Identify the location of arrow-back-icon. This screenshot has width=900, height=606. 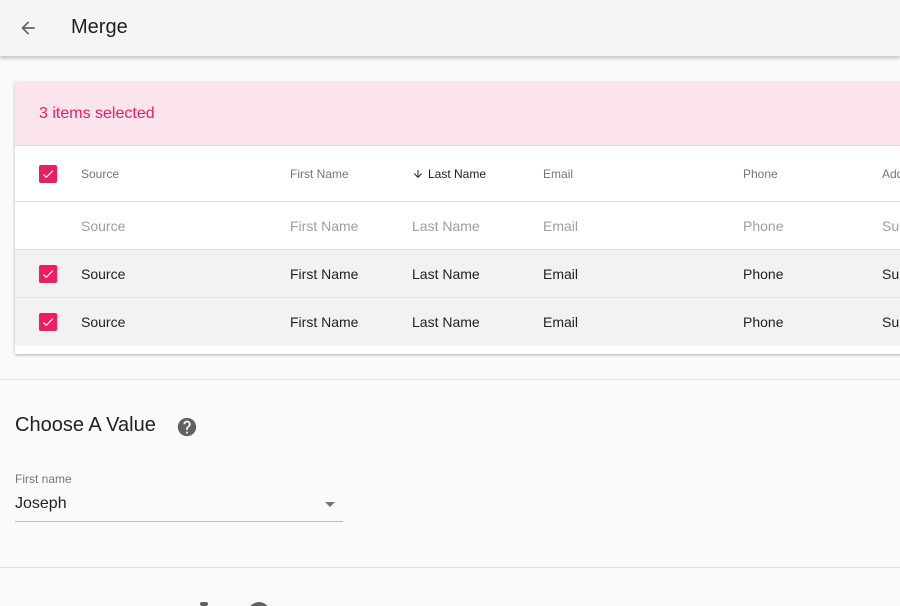
(28, 28).